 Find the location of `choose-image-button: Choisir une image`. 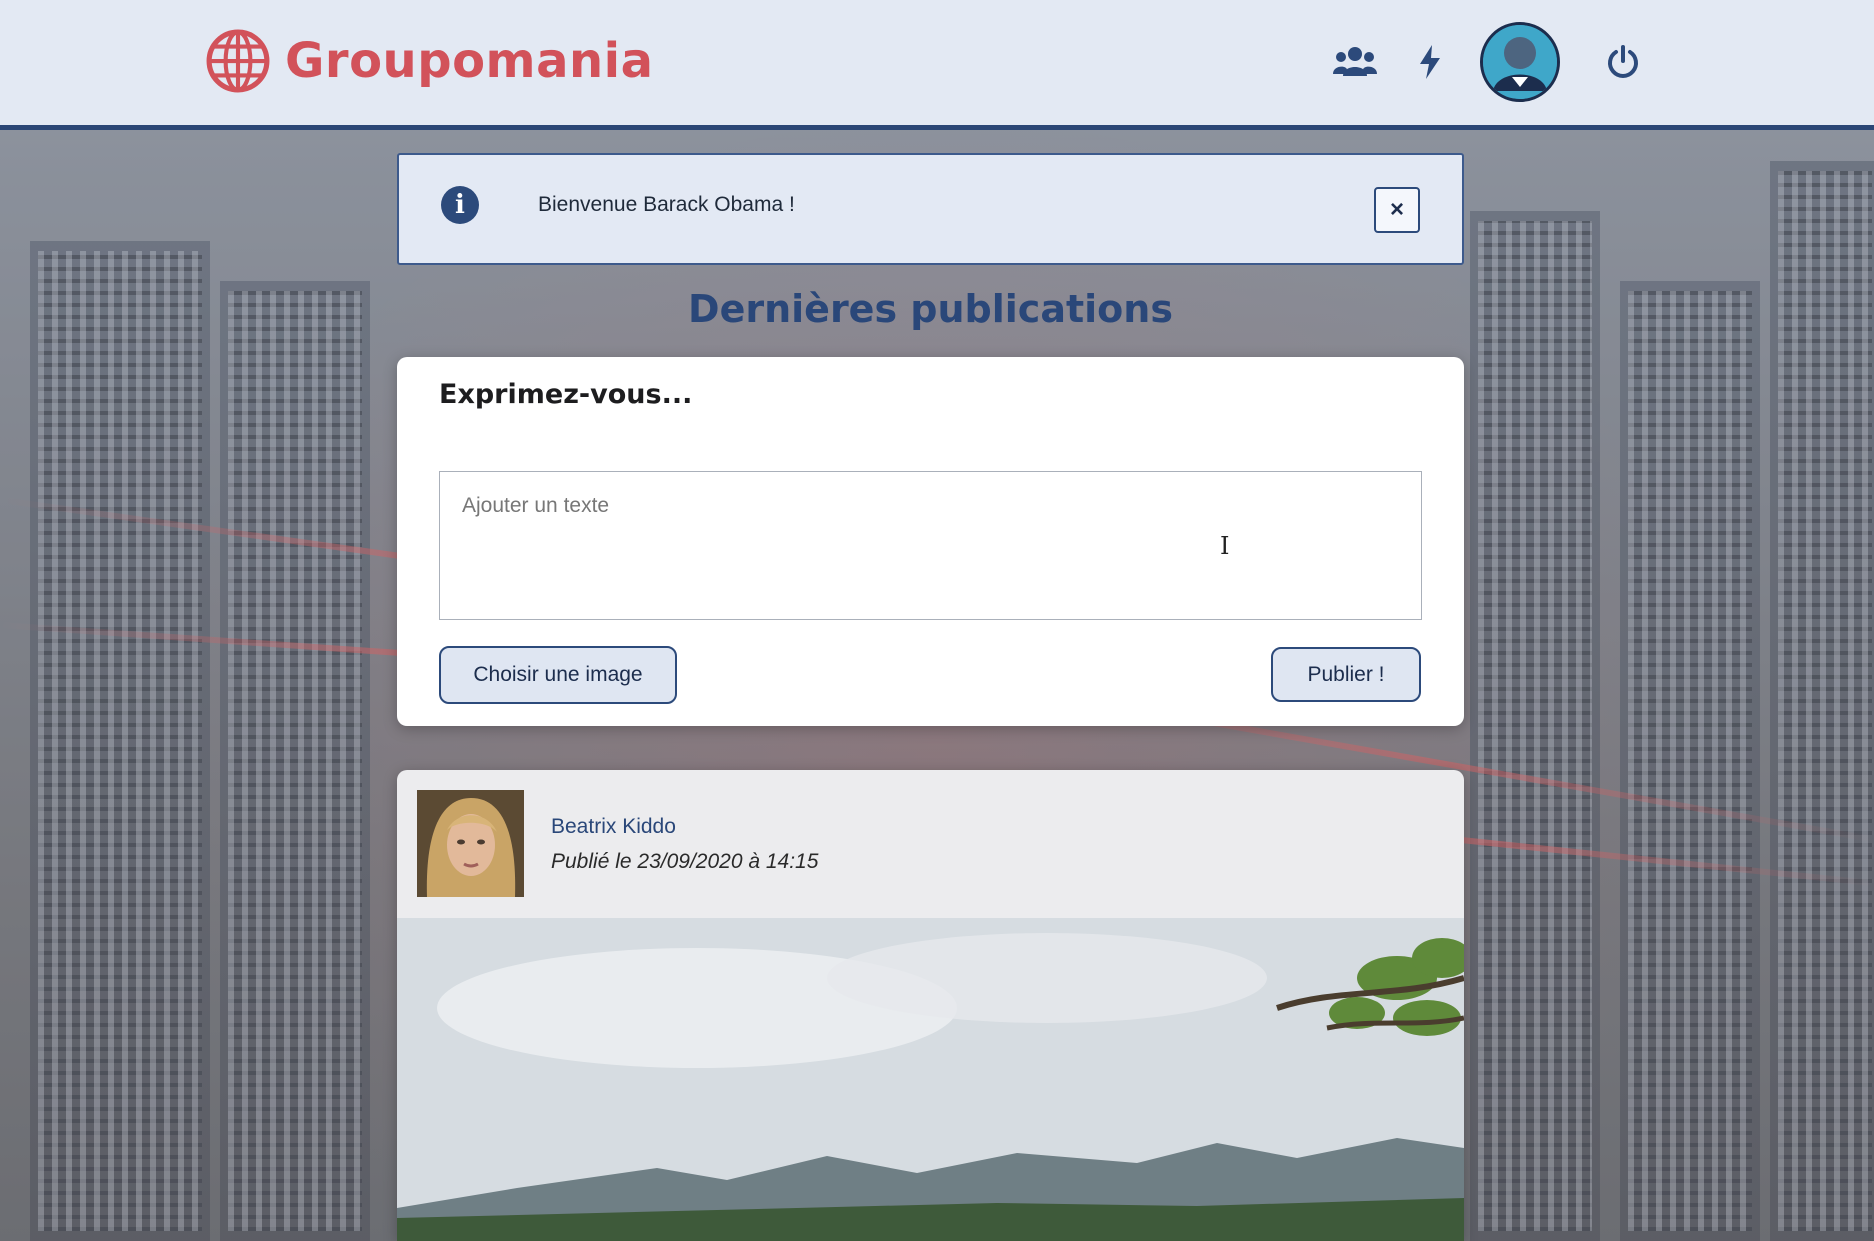

choose-image-button: Choisir une image is located at coordinates (558, 675).